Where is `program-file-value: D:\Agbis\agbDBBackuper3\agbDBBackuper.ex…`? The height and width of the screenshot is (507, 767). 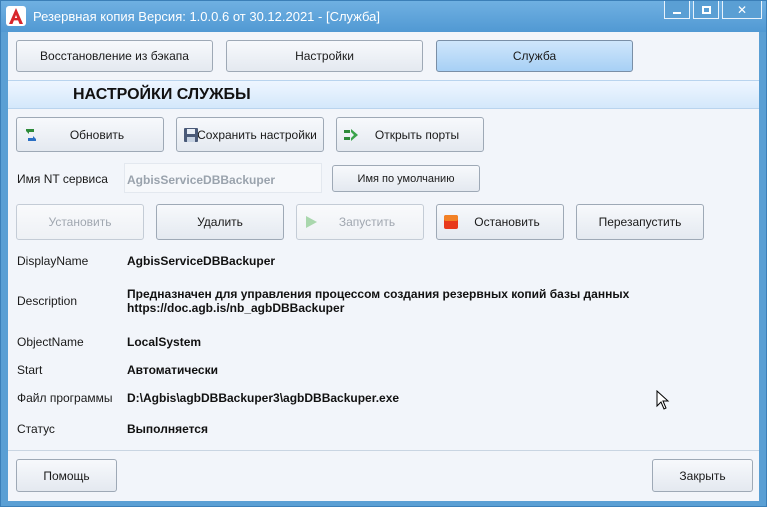
program-file-value: D:\Agbis\agbDBBackuper3\agbDBBackuper.ex… is located at coordinates (263, 398).